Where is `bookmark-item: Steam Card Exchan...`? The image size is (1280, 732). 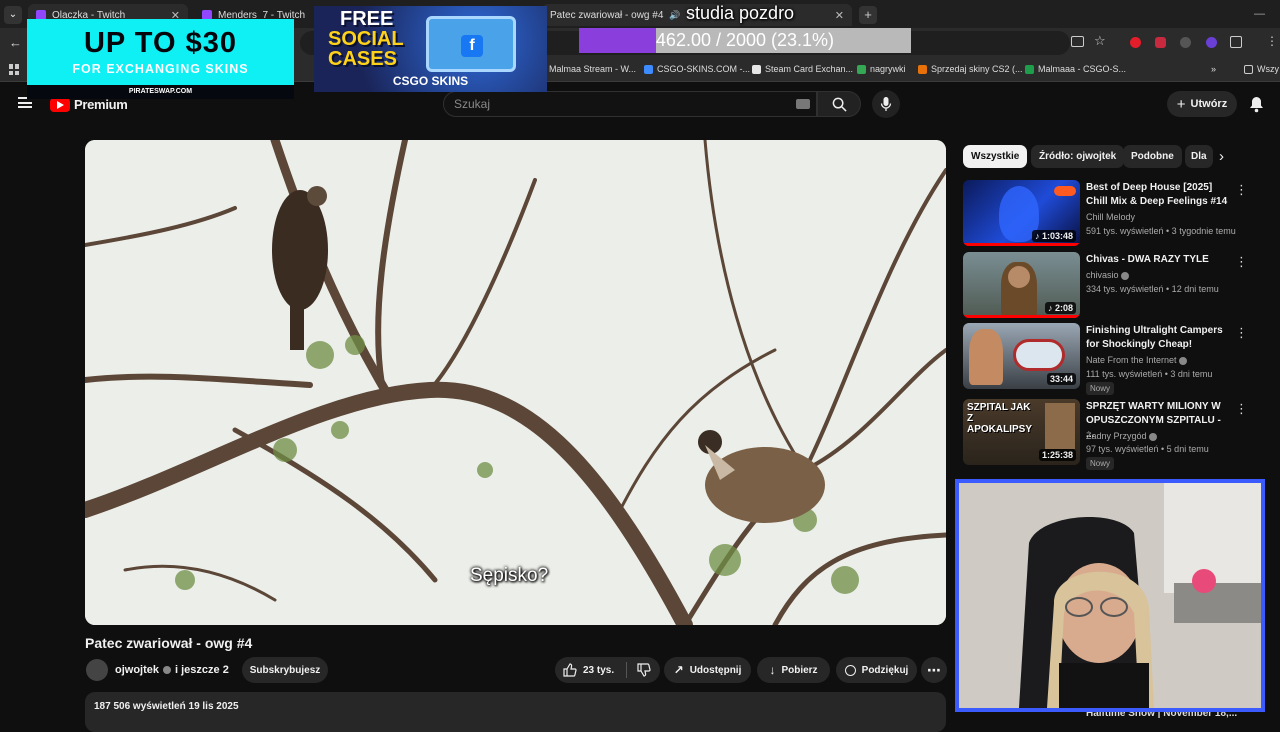 bookmark-item: Steam Card Exchan... is located at coordinates (802, 69).